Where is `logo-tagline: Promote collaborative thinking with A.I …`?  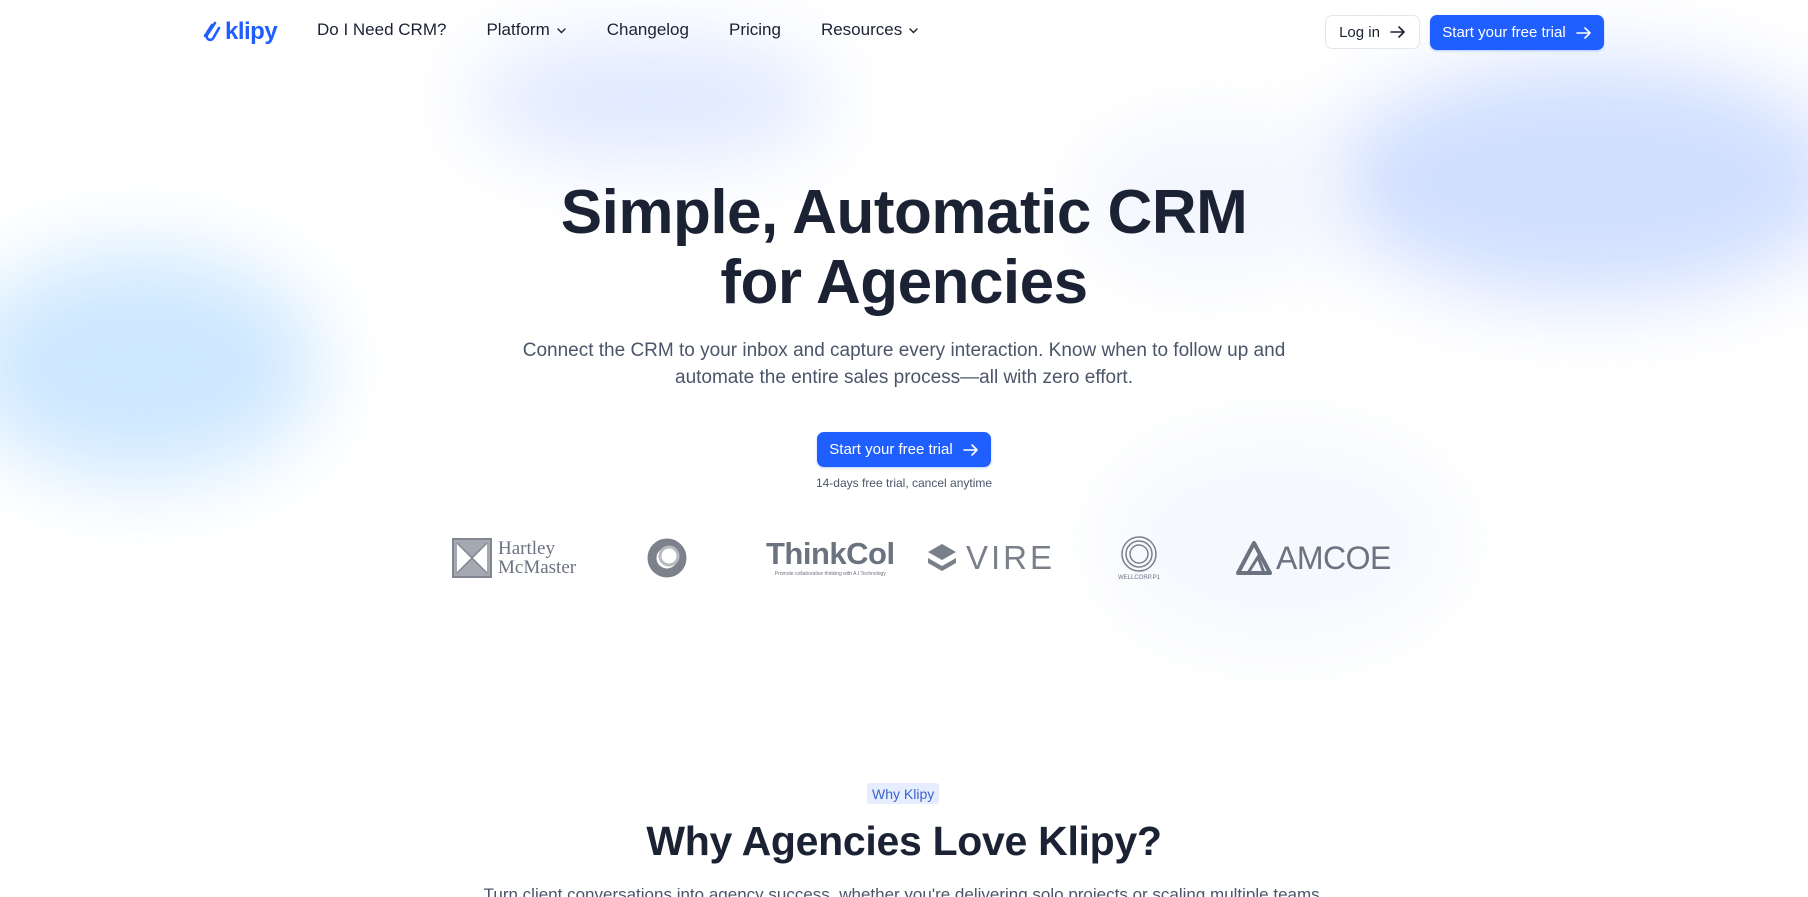
logo-tagline: Promote collaborative thinking with A.I … is located at coordinates (830, 574).